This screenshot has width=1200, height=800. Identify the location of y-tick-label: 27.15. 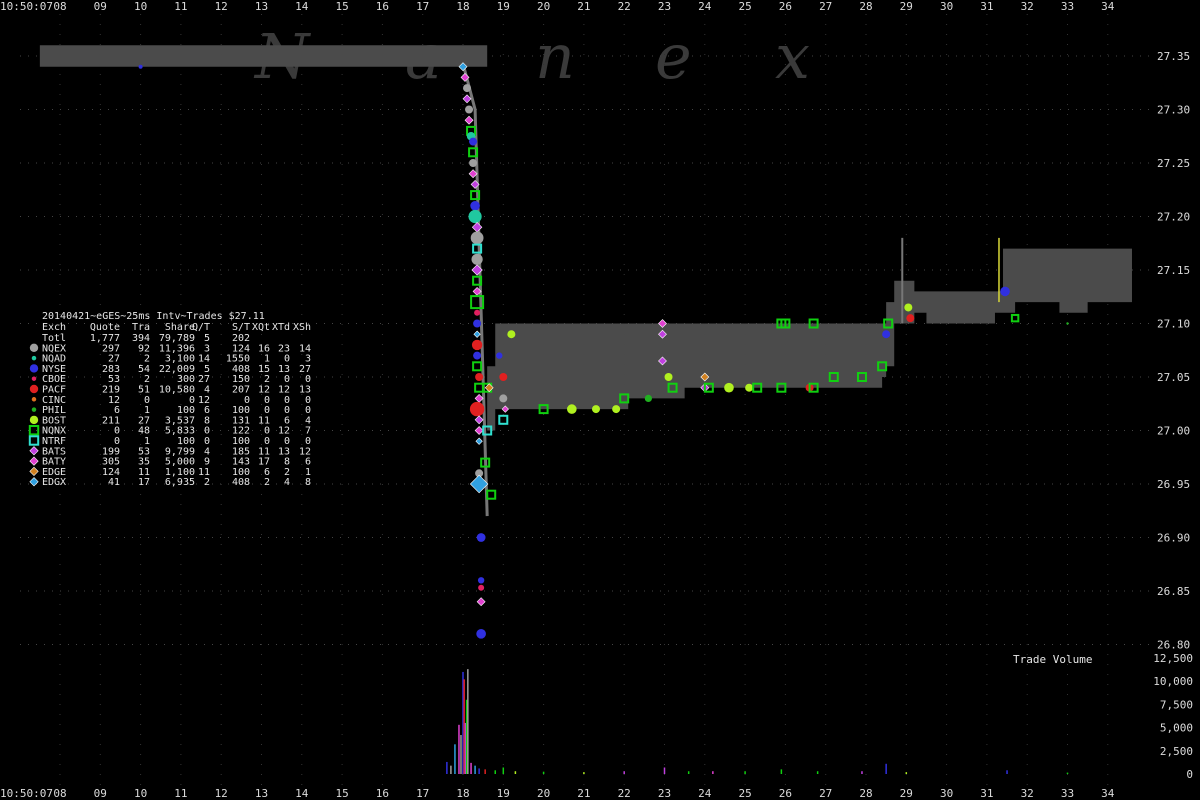
(1173, 270).